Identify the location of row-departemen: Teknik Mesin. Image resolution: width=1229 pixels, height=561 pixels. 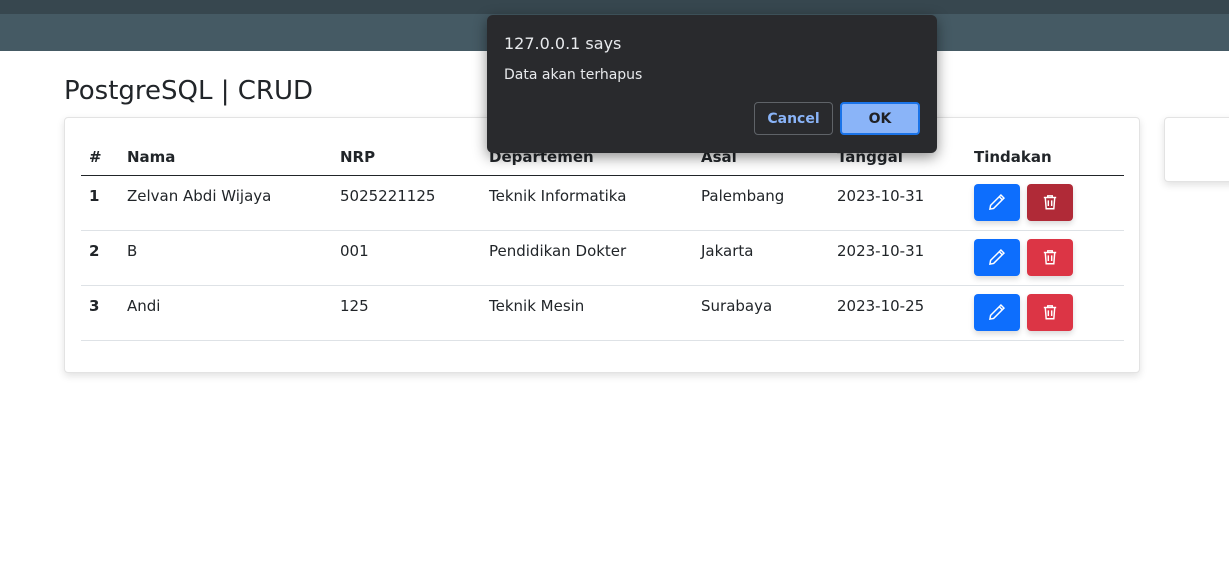
(587, 313).